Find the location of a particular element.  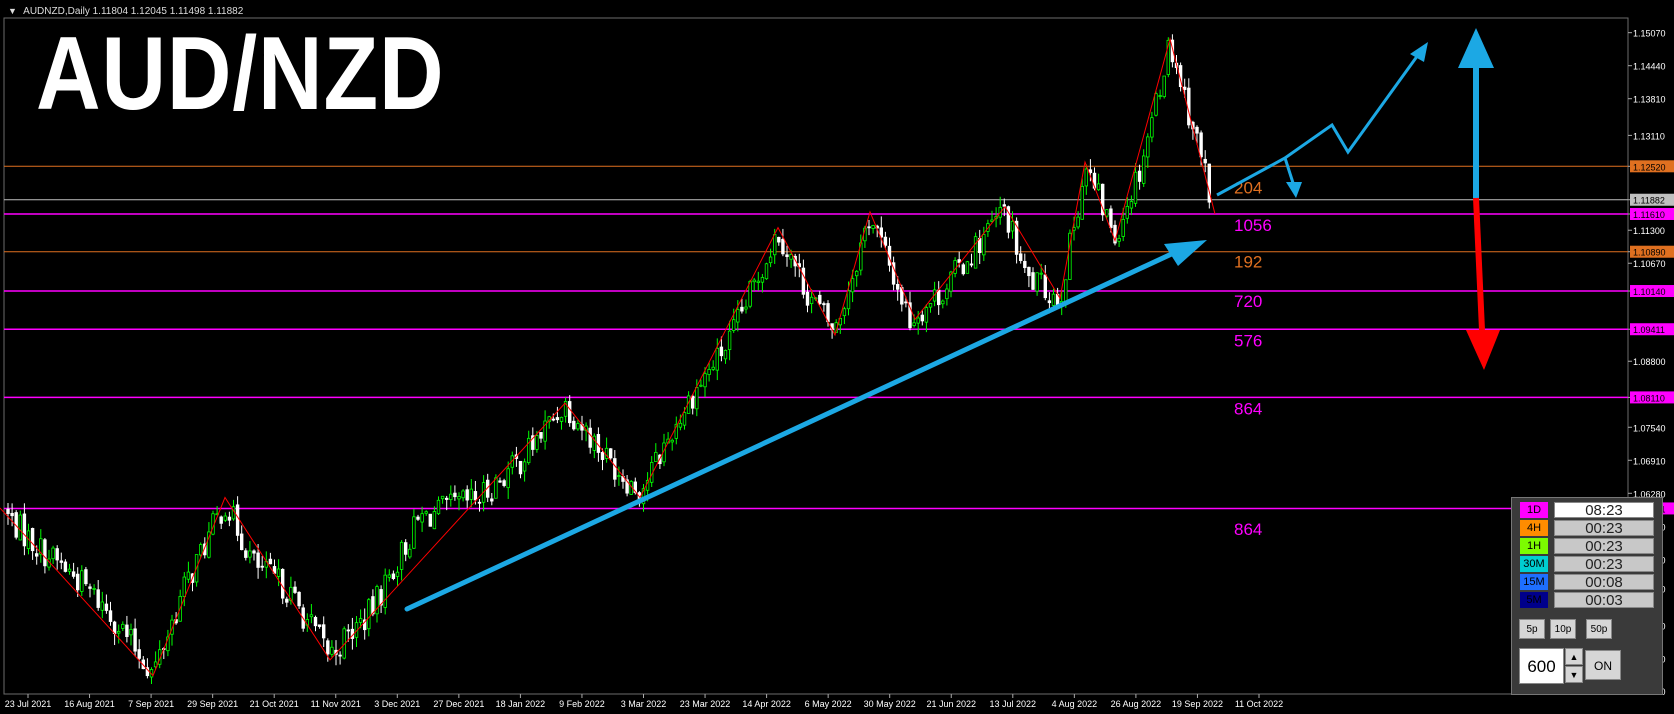

x-tick-label: 14 Apr 2022 is located at coordinates (766, 704).